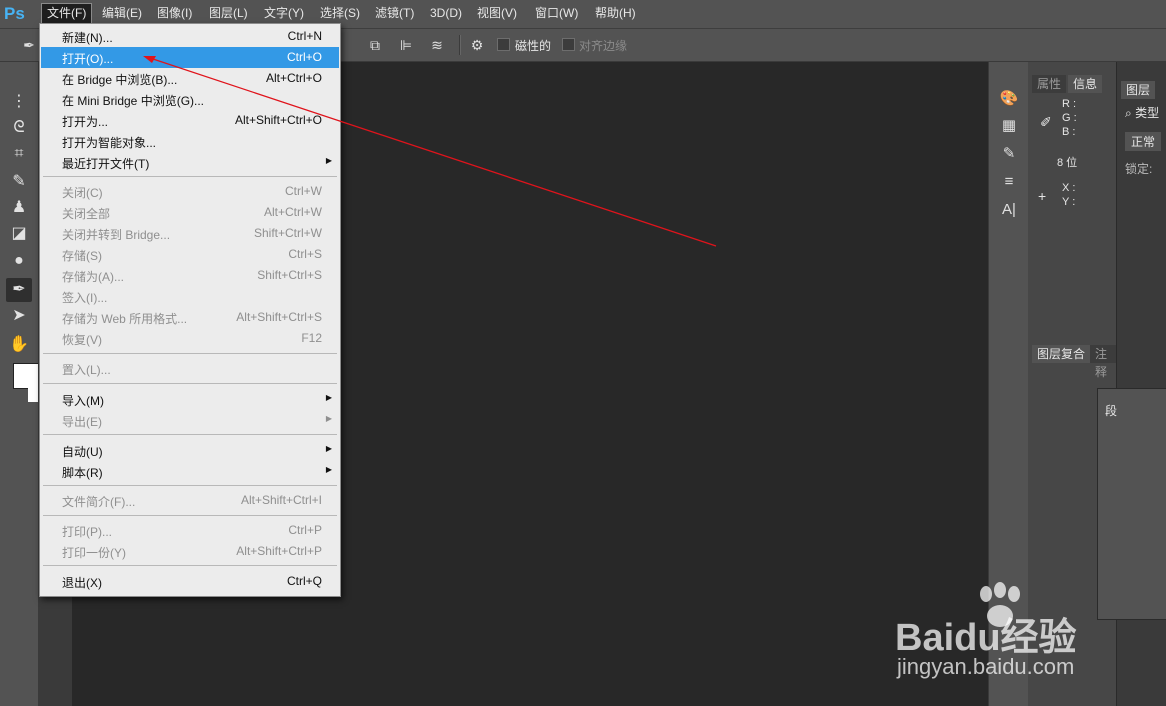 This screenshot has height=706, width=1166. What do you see at coordinates (190, 191) in the screenshot?
I see `menu-close: 关闭(C) Ctrl+W` at bounding box center [190, 191].